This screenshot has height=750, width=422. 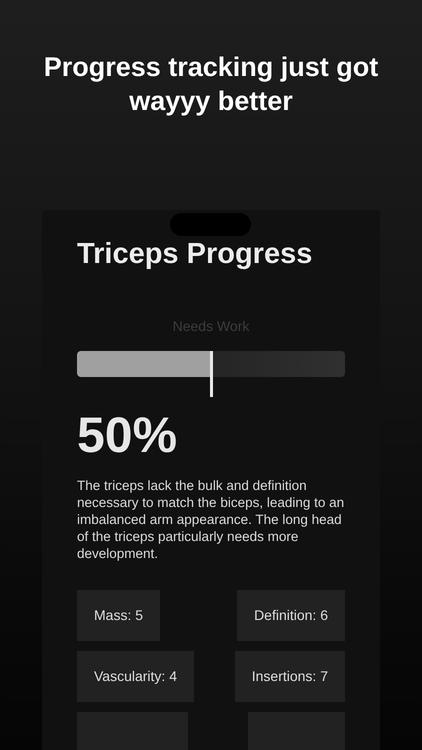 What do you see at coordinates (211, 84) in the screenshot?
I see `headline: Progress tracking just got wayyy better` at bounding box center [211, 84].